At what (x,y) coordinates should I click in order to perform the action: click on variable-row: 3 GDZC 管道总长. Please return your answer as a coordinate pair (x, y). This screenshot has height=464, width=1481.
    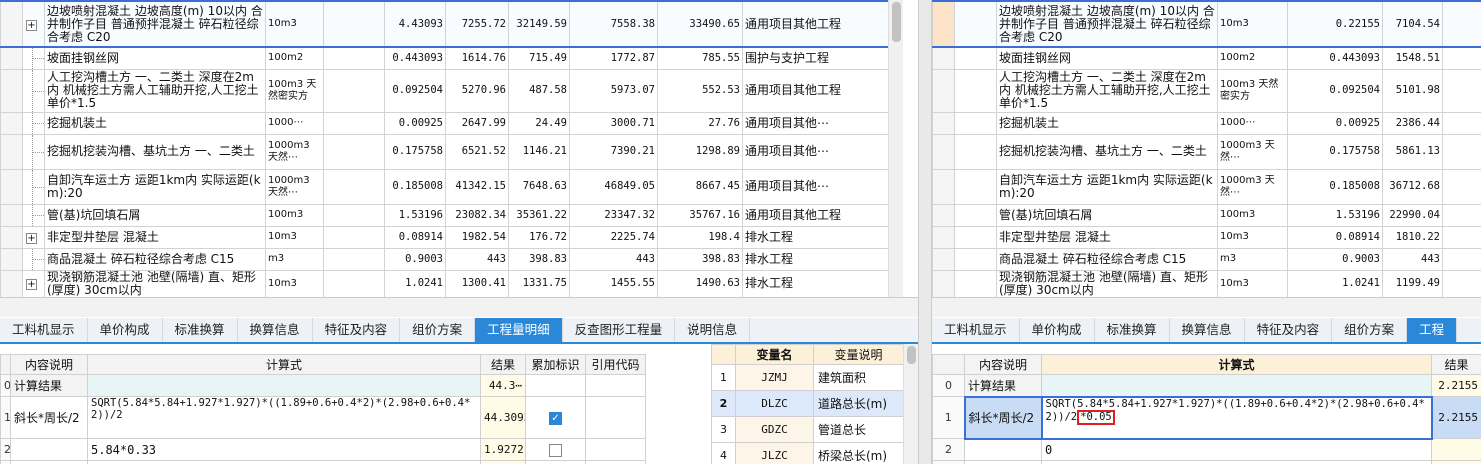
    Looking at the image, I should click on (807, 429).